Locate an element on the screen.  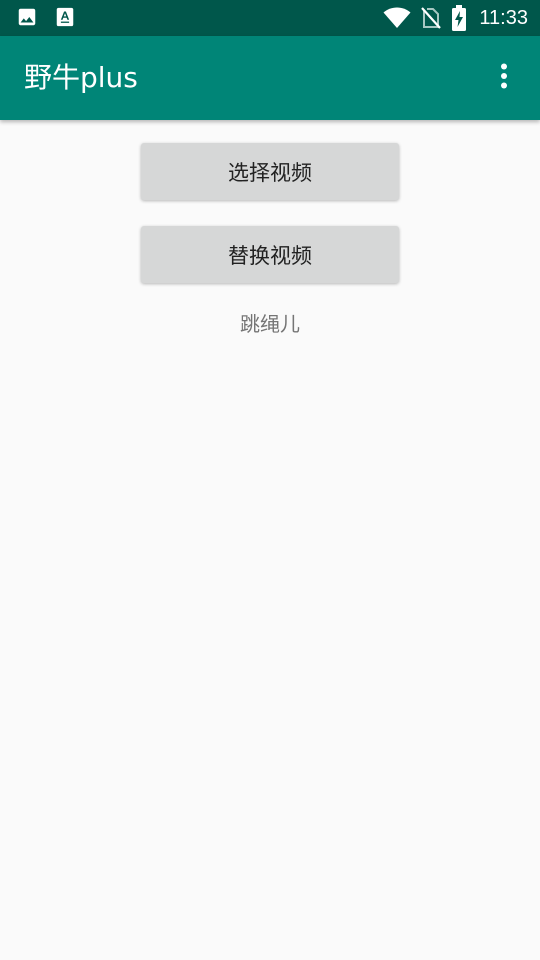
overflow-menu-button is located at coordinates (504, 78).